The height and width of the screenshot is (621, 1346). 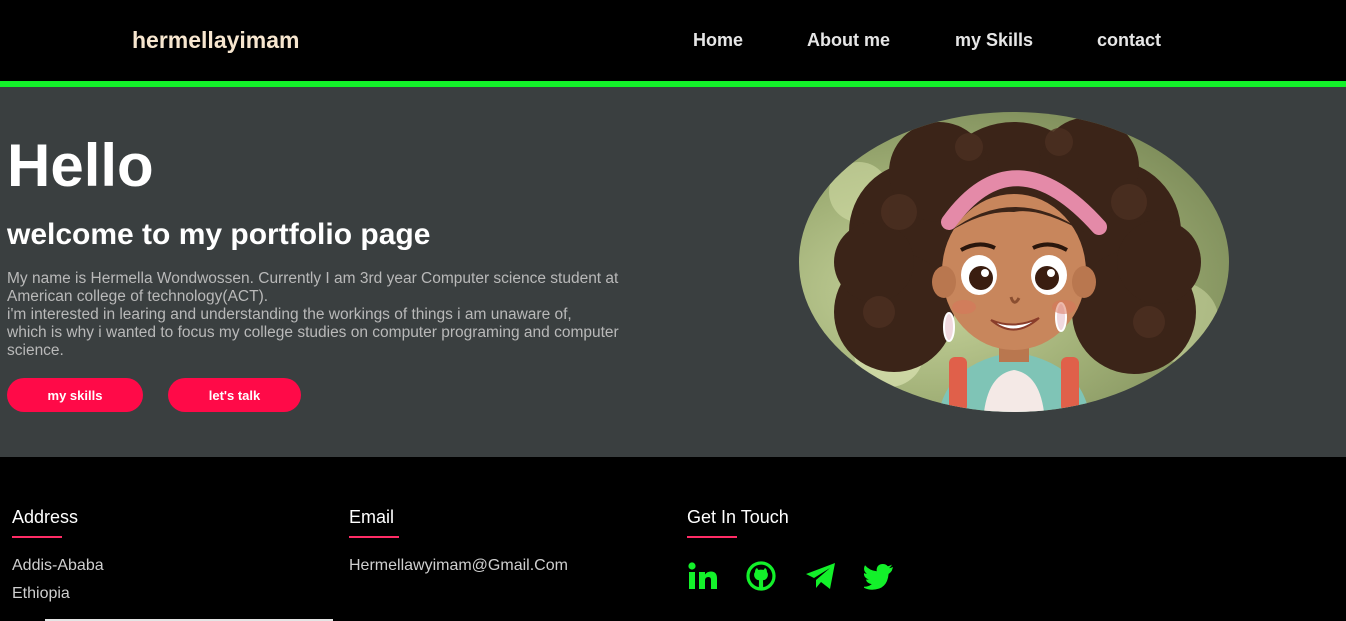 I want to click on address-heading: Address, so click(x=45, y=517).